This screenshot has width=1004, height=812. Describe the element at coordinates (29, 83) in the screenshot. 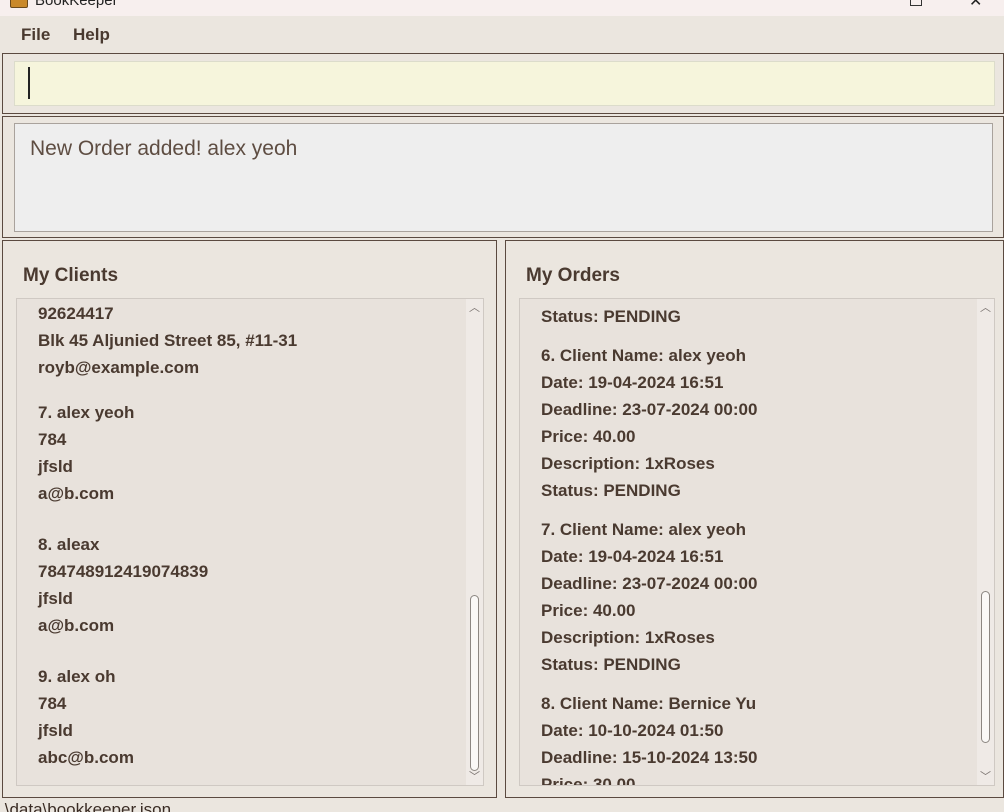

I see `text-caret` at that location.